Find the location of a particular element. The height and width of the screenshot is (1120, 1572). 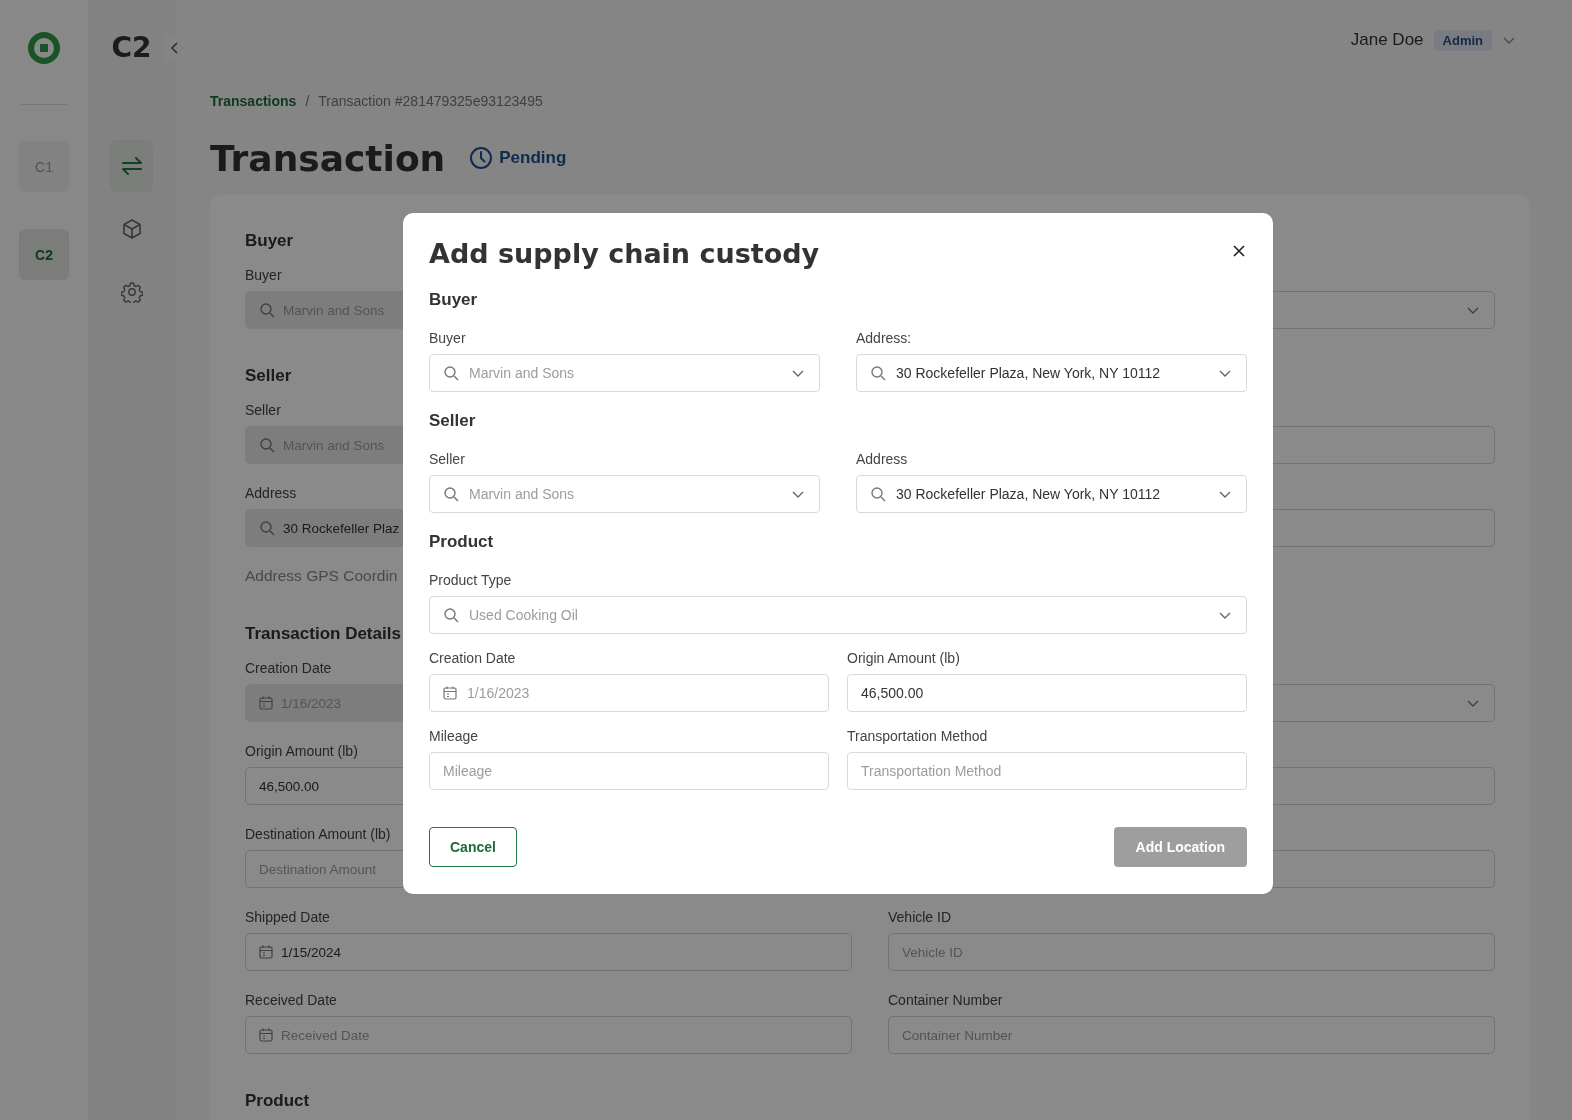

role-badge: Admin is located at coordinates (1462, 40).